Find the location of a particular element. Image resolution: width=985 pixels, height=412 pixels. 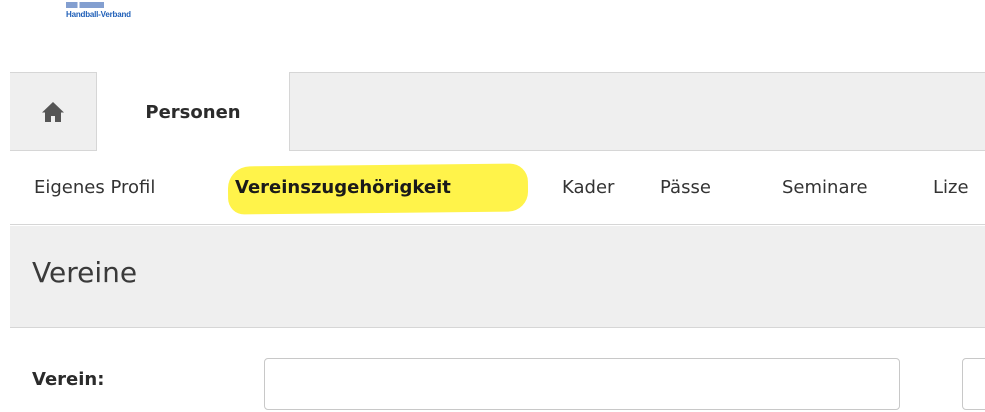

tab-personen: Personen is located at coordinates (193, 112).